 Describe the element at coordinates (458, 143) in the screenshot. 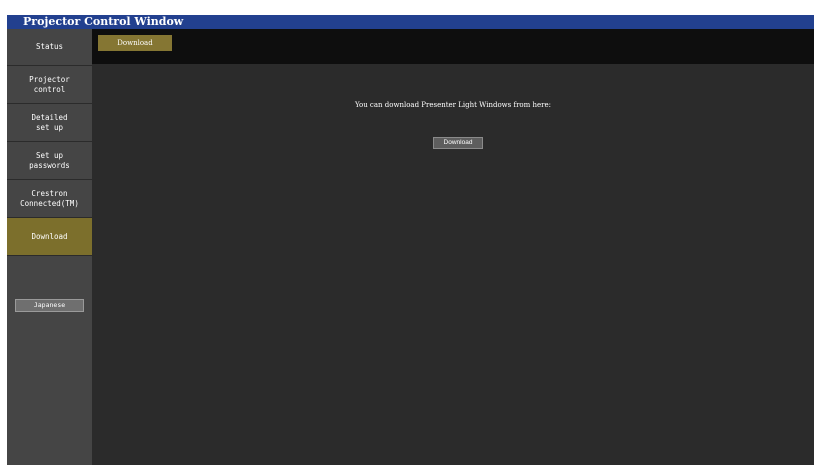

I see `download-button: Download` at that location.